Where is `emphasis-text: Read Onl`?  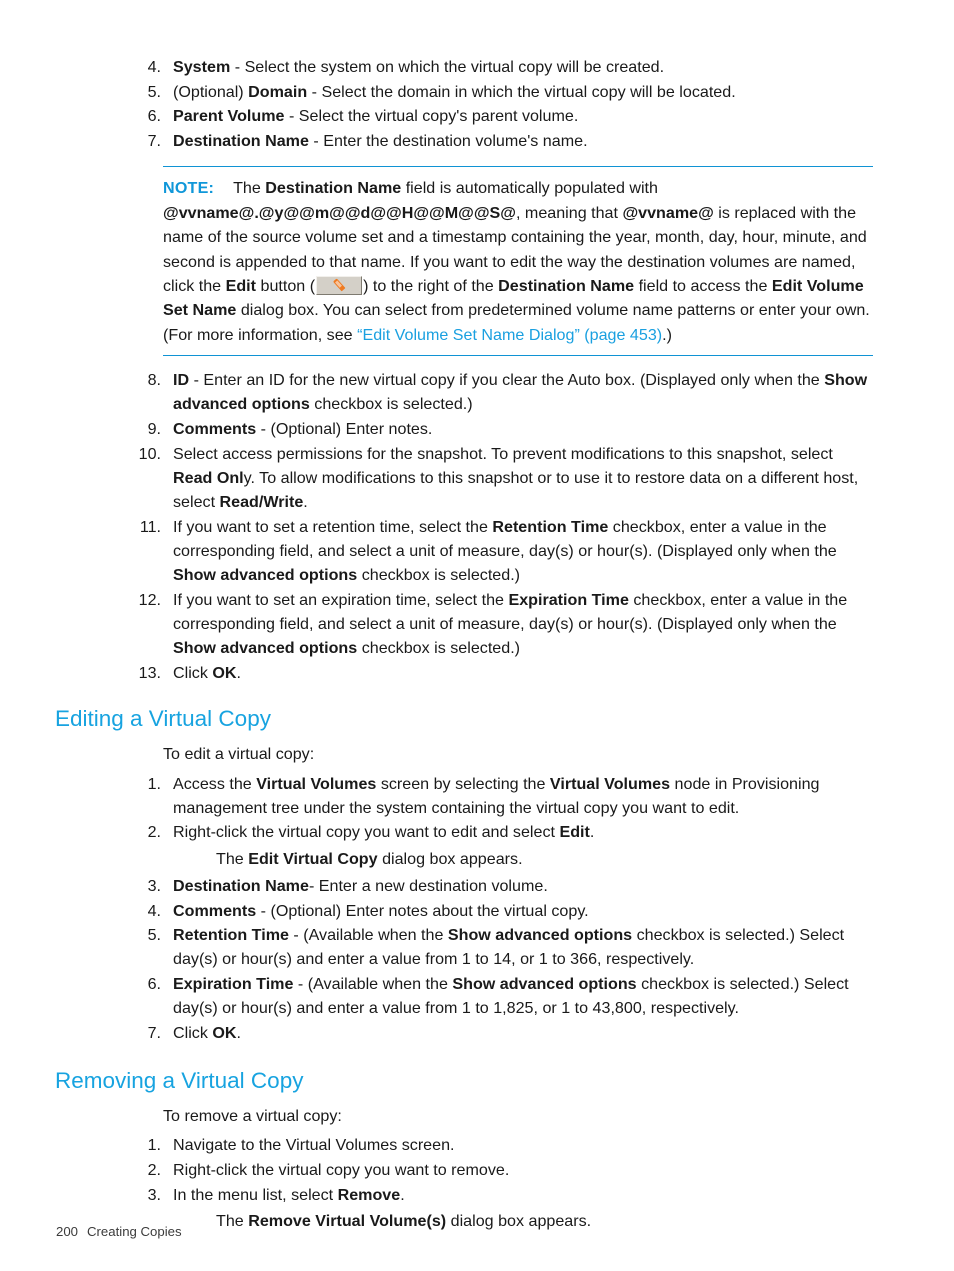
emphasis-text: Read Onl is located at coordinates (208, 477).